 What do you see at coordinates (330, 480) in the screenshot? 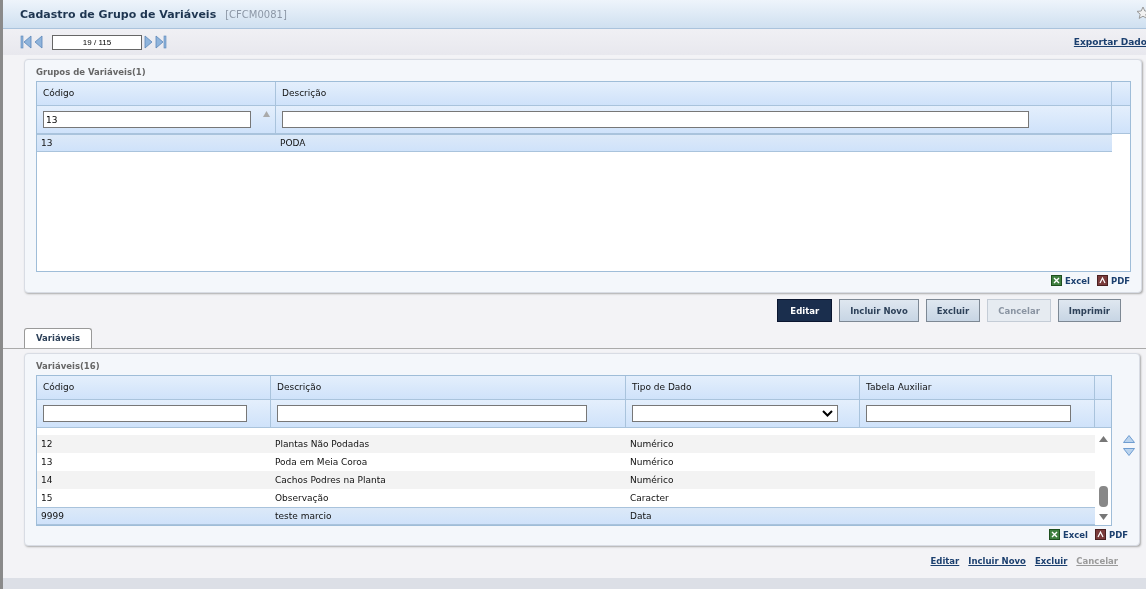
I see `table-cell-text: Cachos Podres na Planta` at bounding box center [330, 480].